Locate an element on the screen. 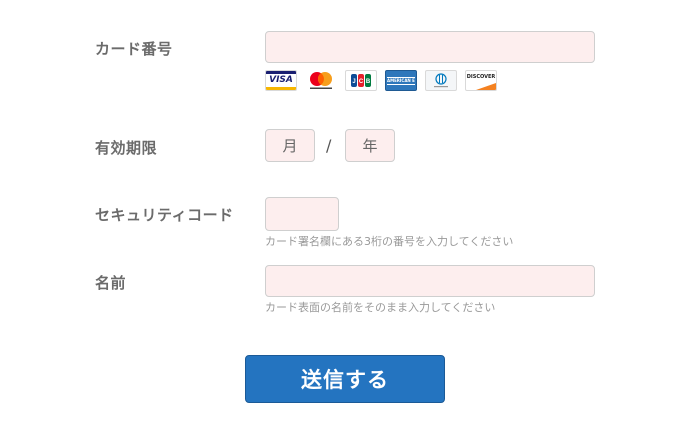 The height and width of the screenshot is (438, 690). expiry-label: 有効期限 is located at coordinates (126, 148).